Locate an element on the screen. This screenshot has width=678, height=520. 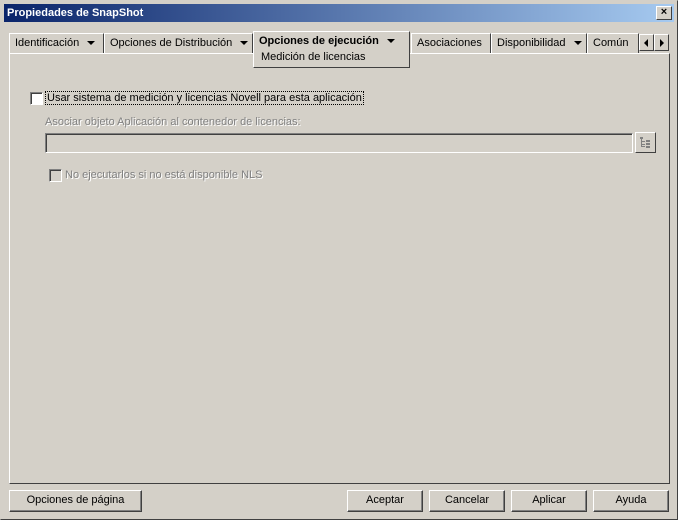
license-container-field is located at coordinates (339, 143).